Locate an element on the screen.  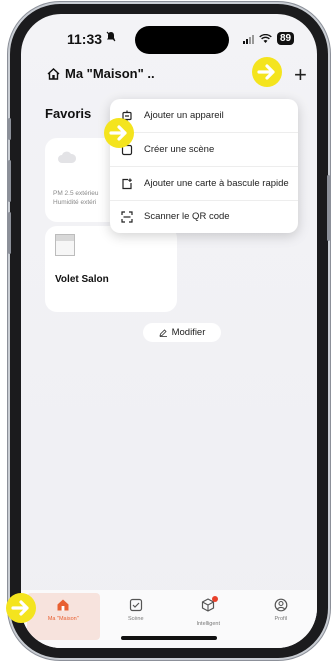
home-icon is located at coordinates (63, 605).